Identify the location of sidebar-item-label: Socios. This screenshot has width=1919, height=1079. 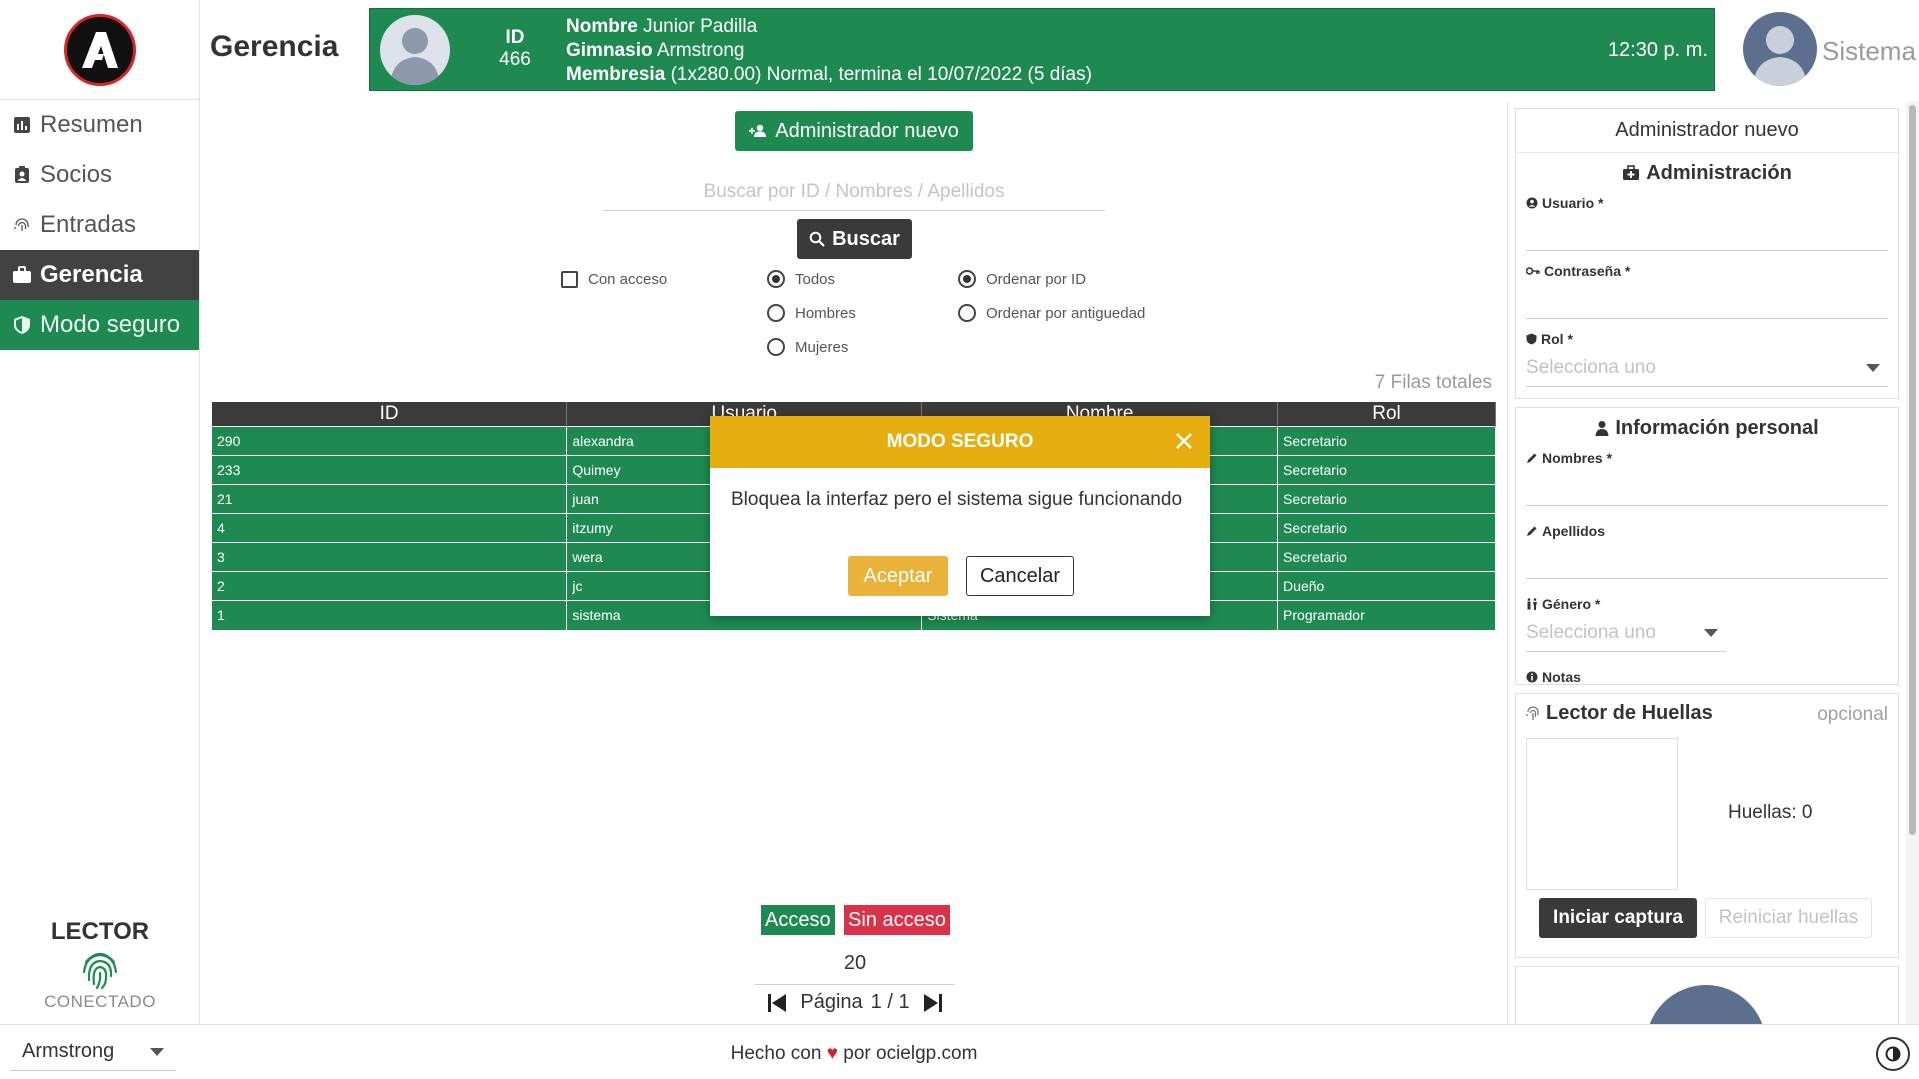
(76, 174).